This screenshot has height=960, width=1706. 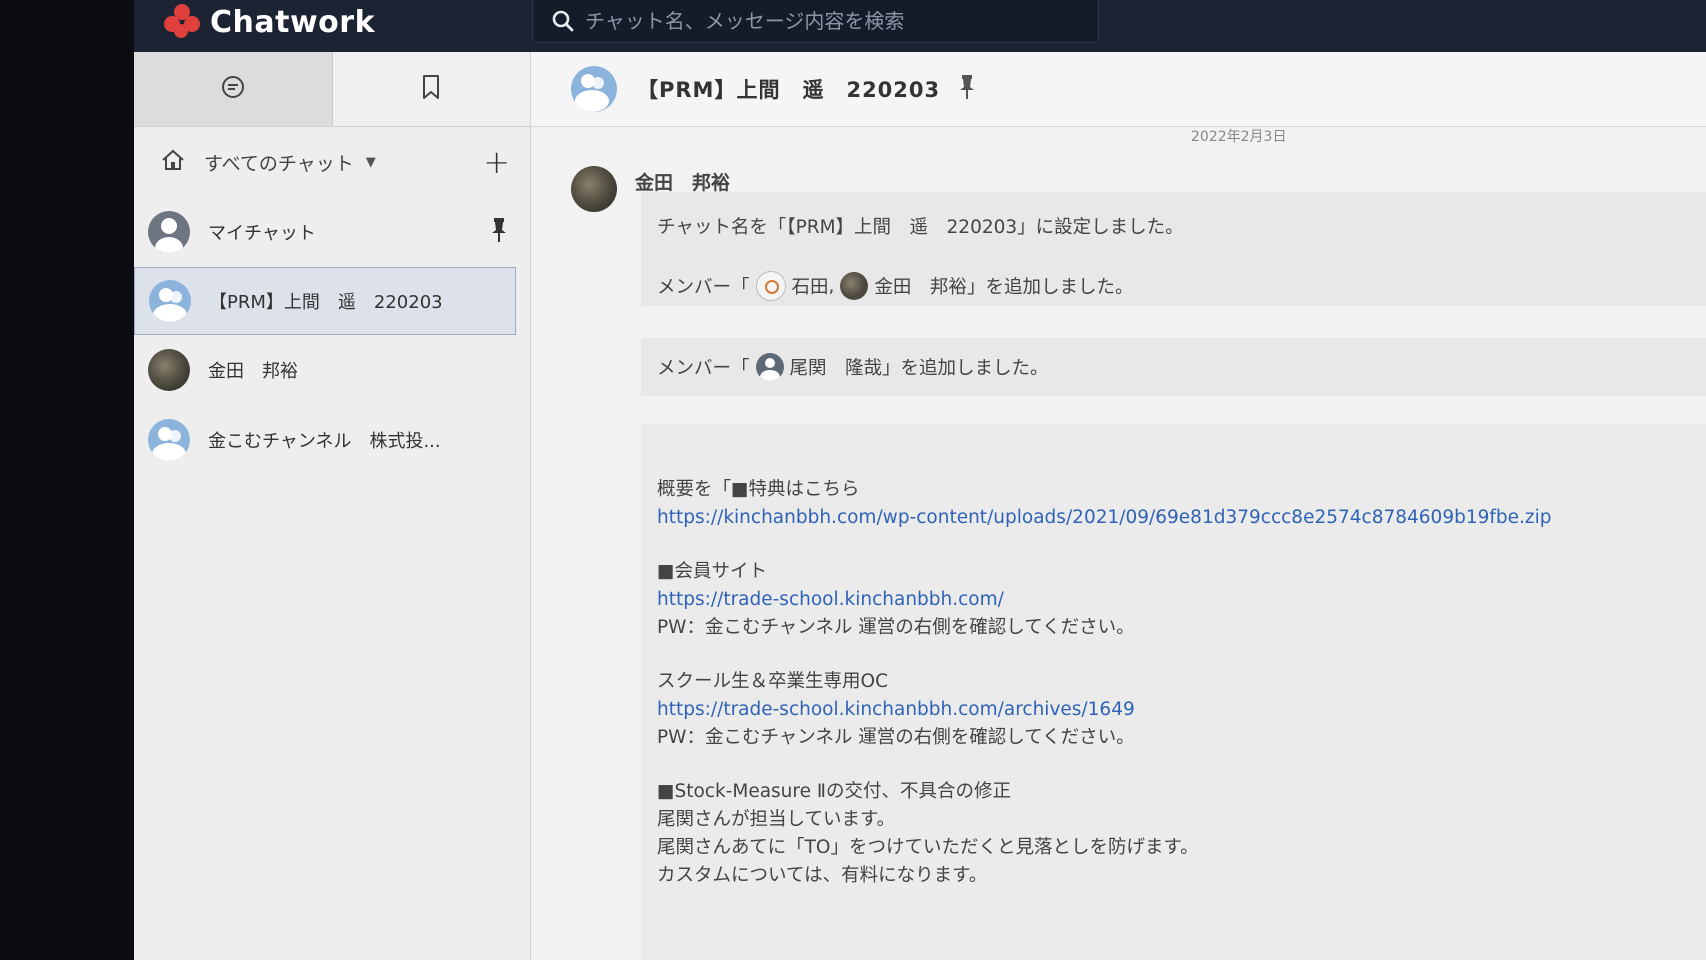 What do you see at coordinates (854, 286) in the screenshot?
I see `member-avatar-kaneda` at bounding box center [854, 286].